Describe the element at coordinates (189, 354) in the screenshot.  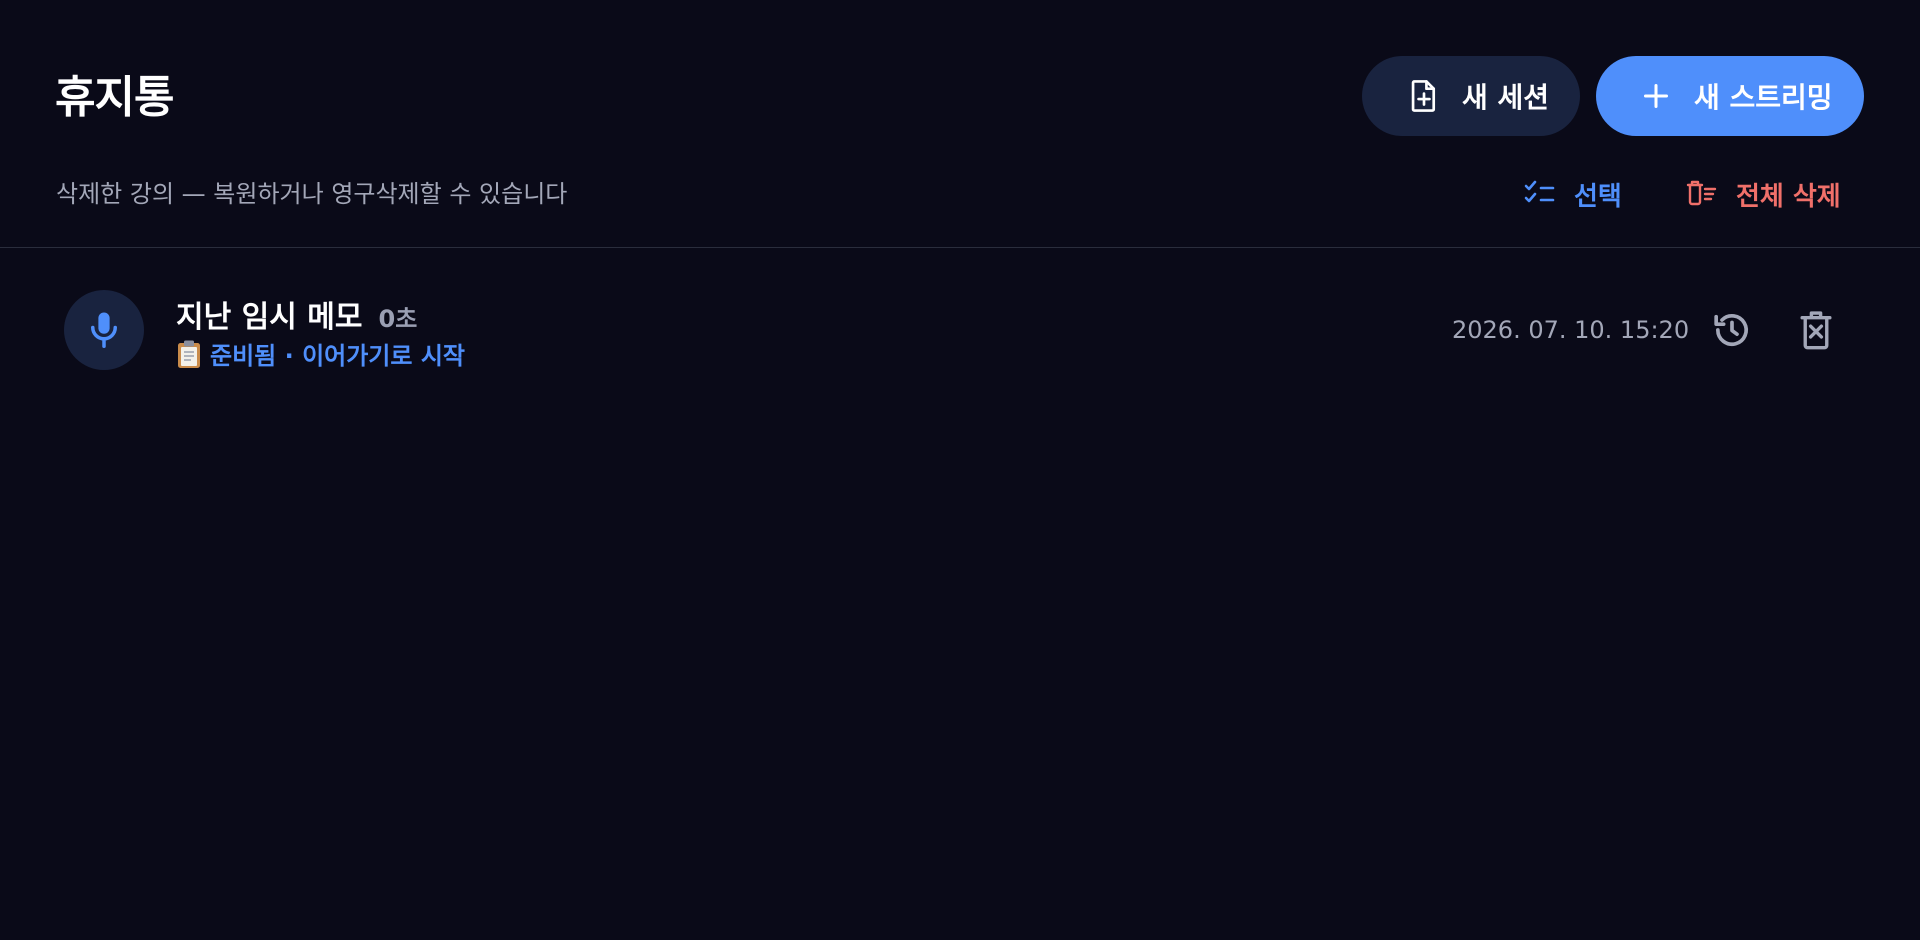
I see `clipboard-icon` at that location.